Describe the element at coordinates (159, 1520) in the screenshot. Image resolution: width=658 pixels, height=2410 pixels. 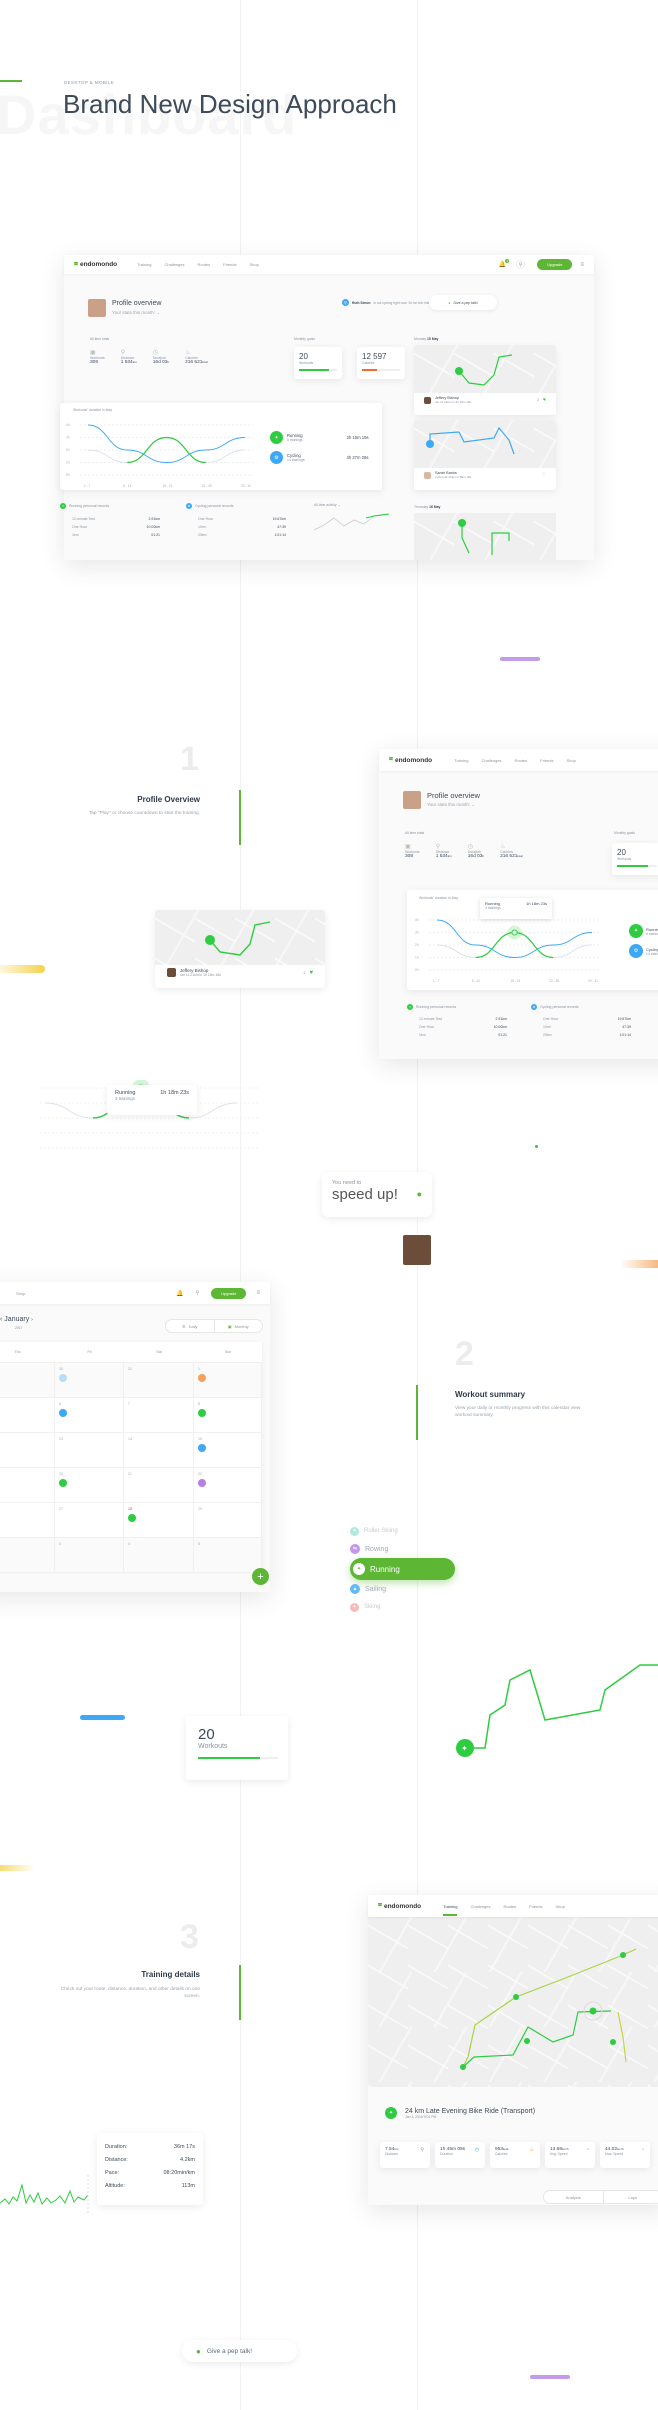
I see `calendar-day: 28` at that location.